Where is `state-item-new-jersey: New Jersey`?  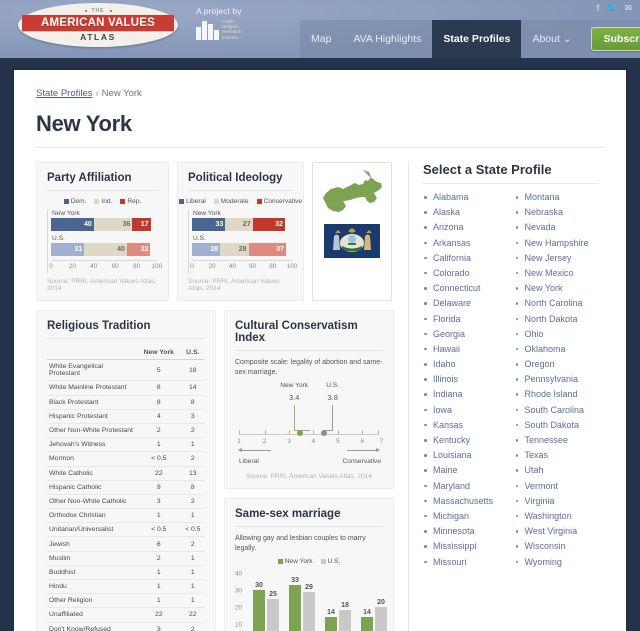 state-item-new-jersey: New Jersey is located at coordinates (557, 258).